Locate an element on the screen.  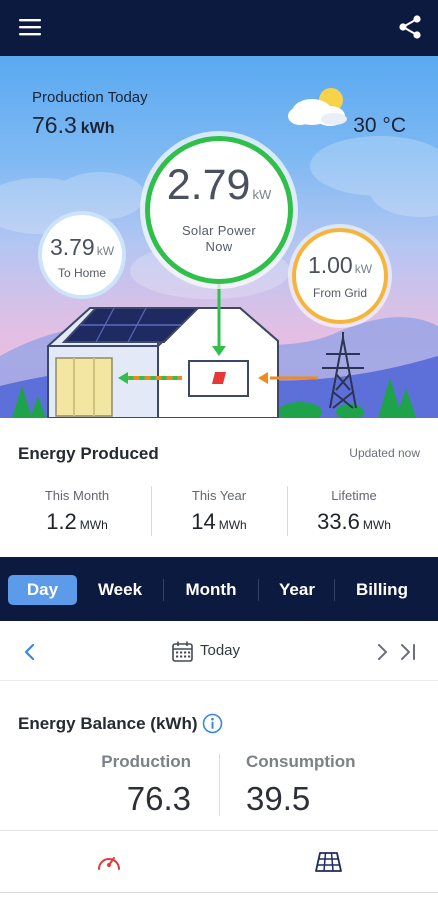
stat-number: 33.6 is located at coordinates (338, 521).